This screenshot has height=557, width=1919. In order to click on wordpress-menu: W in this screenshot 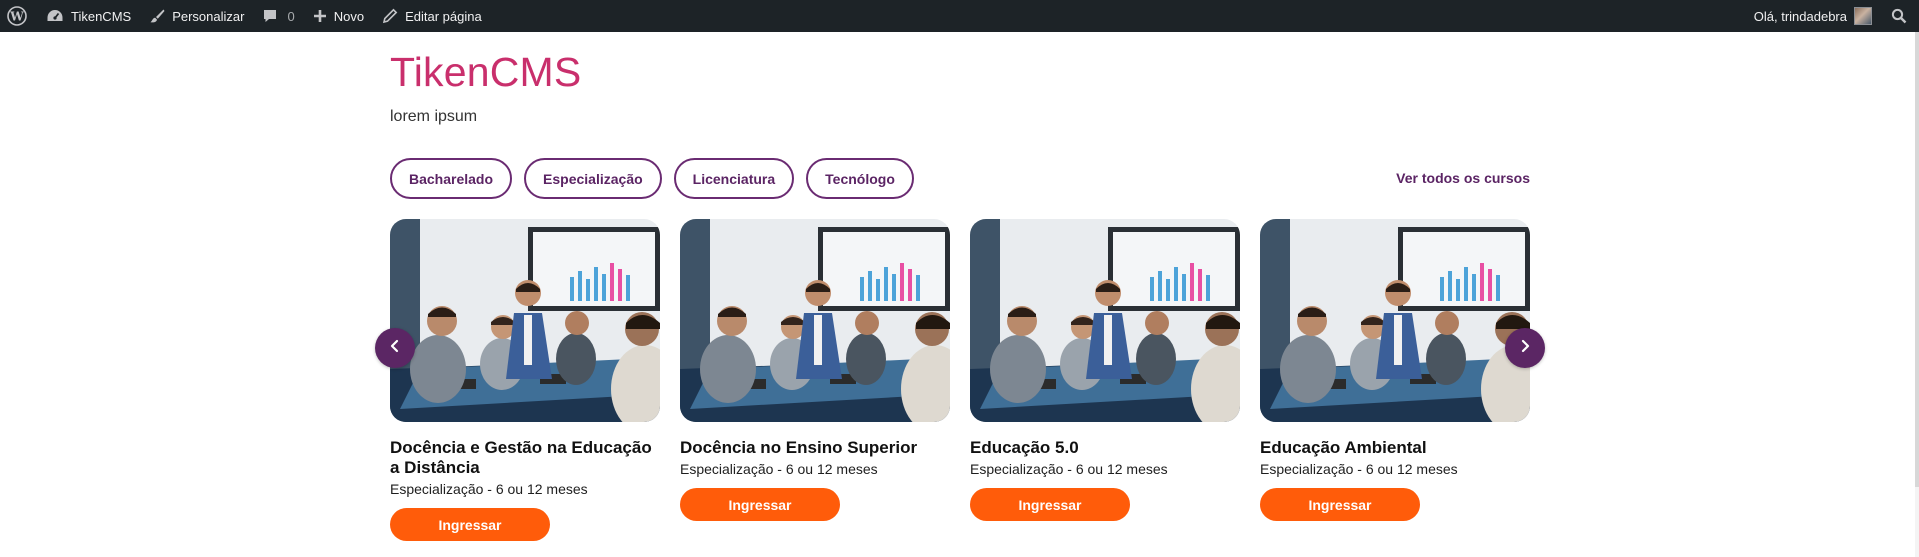, I will do `click(18, 16)`.